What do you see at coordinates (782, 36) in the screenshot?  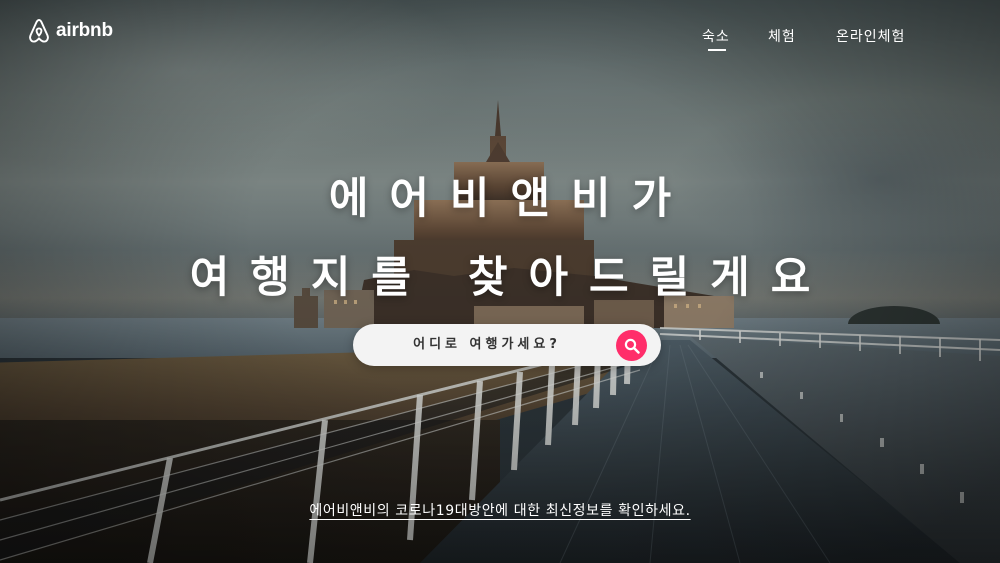 I see `nav-item-experiences: 체험` at bounding box center [782, 36].